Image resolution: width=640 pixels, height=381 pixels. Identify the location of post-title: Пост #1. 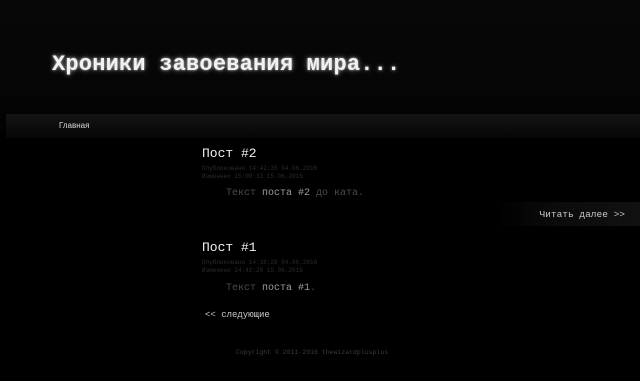
(229, 247).